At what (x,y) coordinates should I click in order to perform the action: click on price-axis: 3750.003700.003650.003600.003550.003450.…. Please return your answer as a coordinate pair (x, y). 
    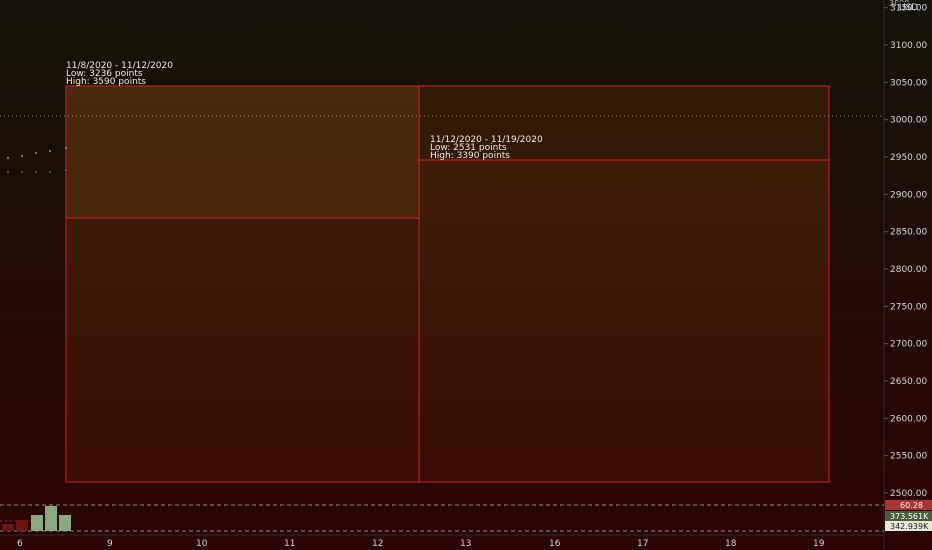
    Looking at the image, I should click on (905, 249).